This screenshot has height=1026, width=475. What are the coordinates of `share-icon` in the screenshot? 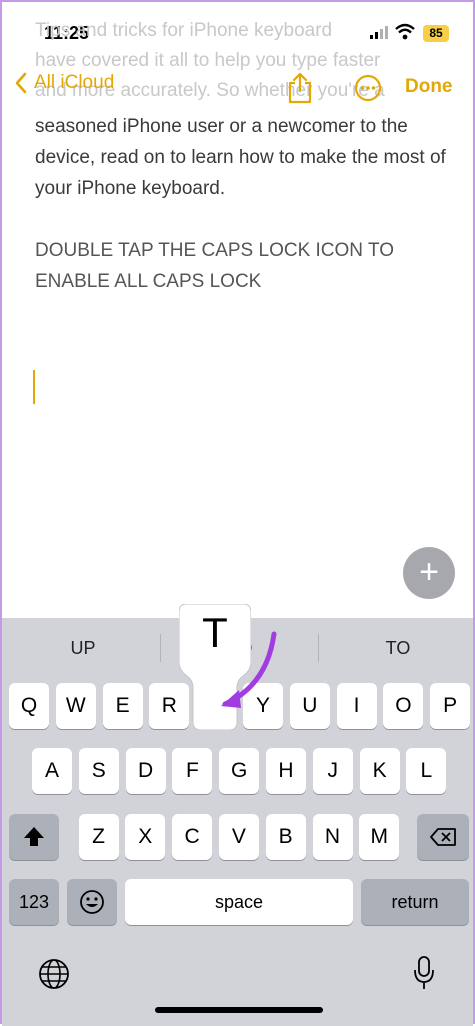 It's located at (300, 88).